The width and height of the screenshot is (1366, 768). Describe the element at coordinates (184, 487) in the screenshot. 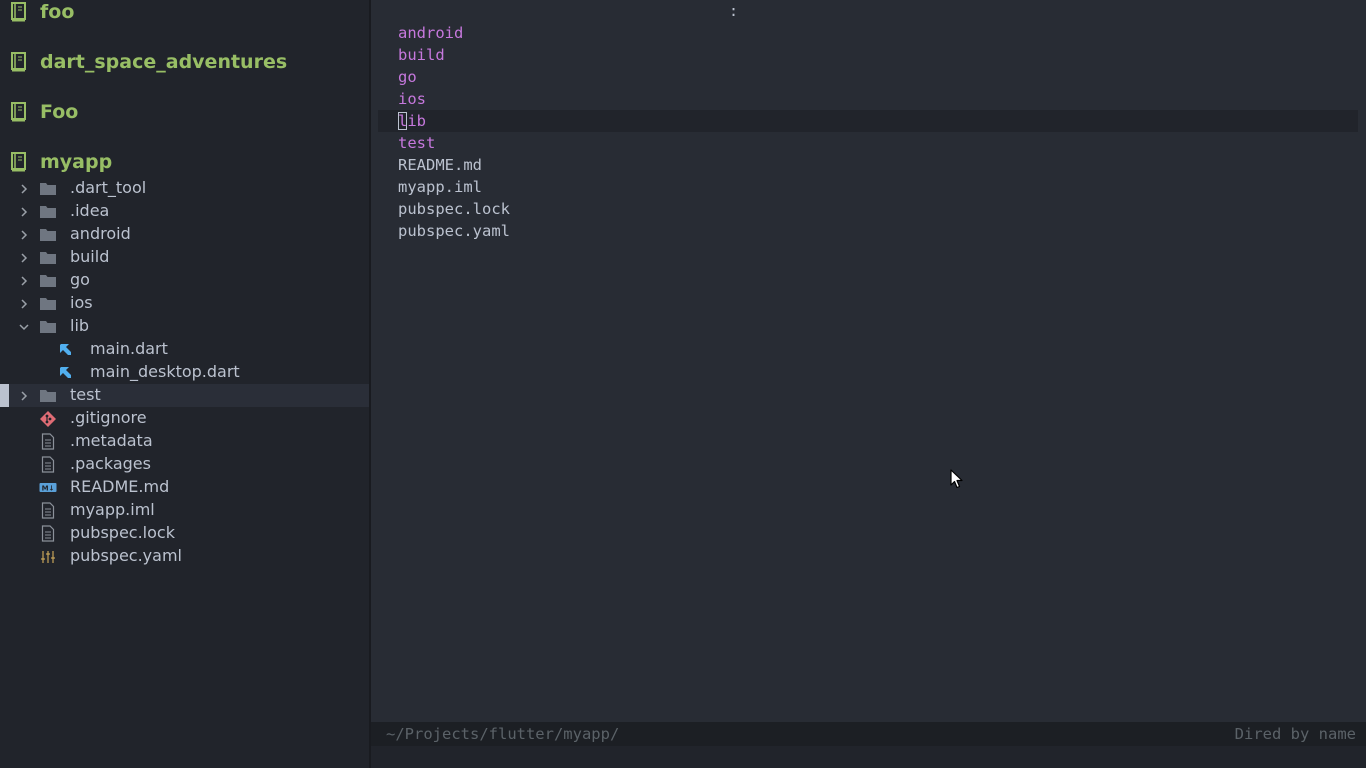

I see `tree-item: M↓ README.md` at that location.